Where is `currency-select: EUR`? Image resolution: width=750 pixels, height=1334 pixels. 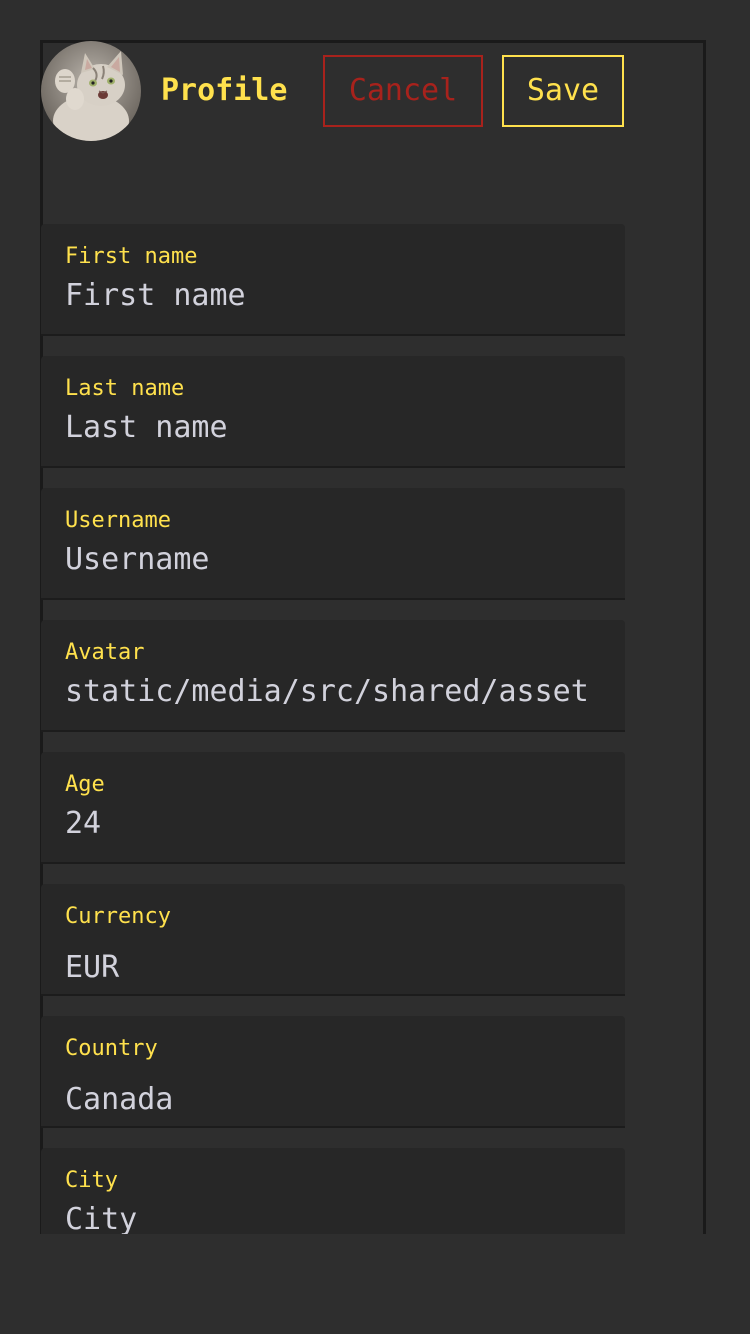 currency-select: EUR is located at coordinates (343, 968).